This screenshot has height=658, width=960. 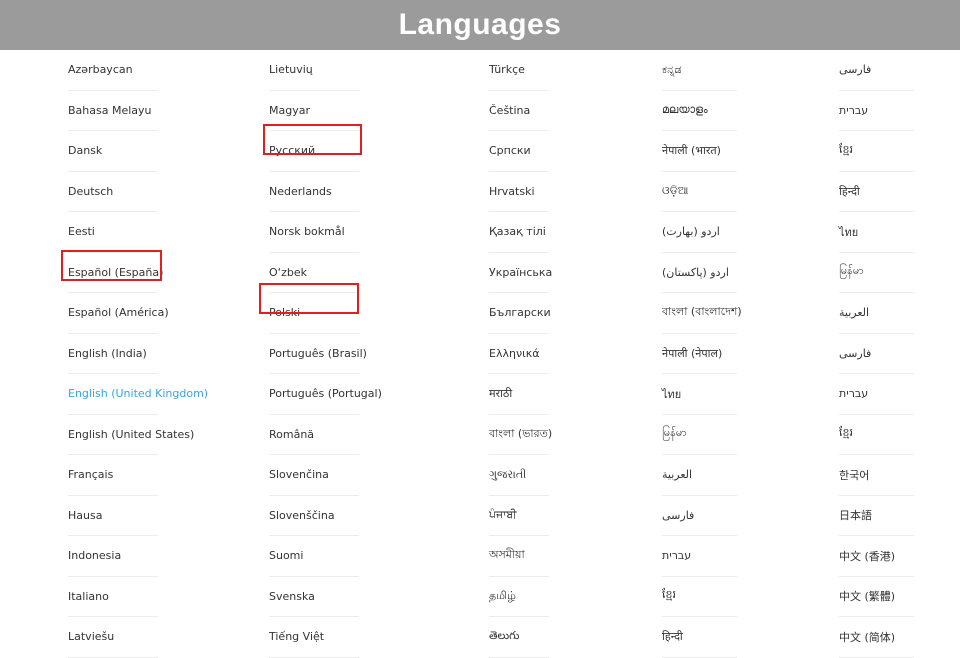 What do you see at coordinates (325, 394) in the screenshot?
I see `language-option: Português (Portugal)` at bounding box center [325, 394].